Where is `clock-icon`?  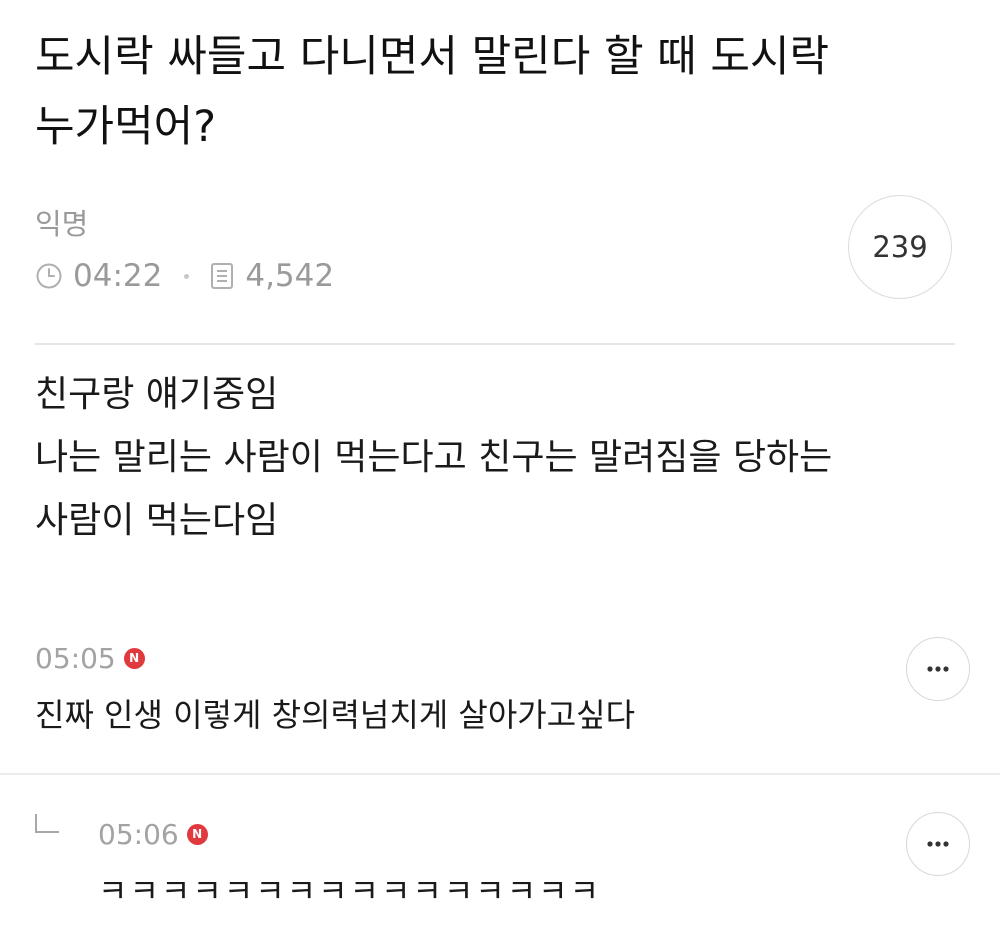 clock-icon is located at coordinates (54, 276).